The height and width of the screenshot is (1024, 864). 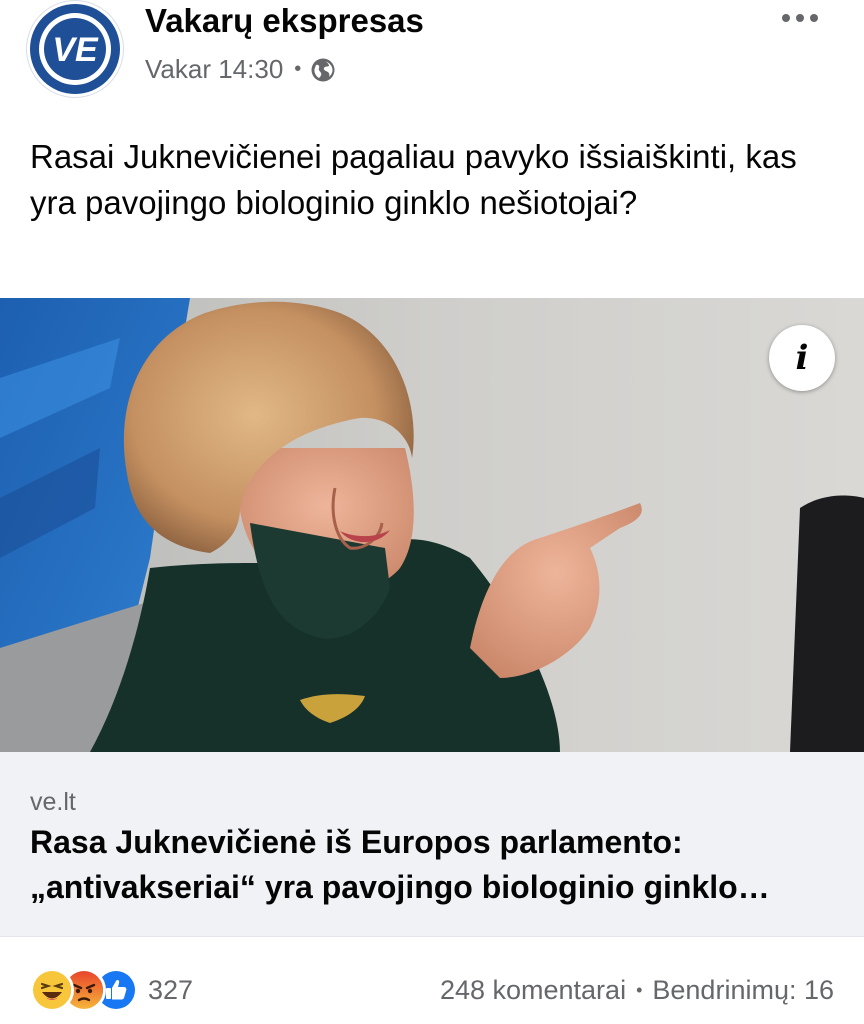 I want to click on post-meta: Vakar 14:30 •, so click(x=240, y=69).